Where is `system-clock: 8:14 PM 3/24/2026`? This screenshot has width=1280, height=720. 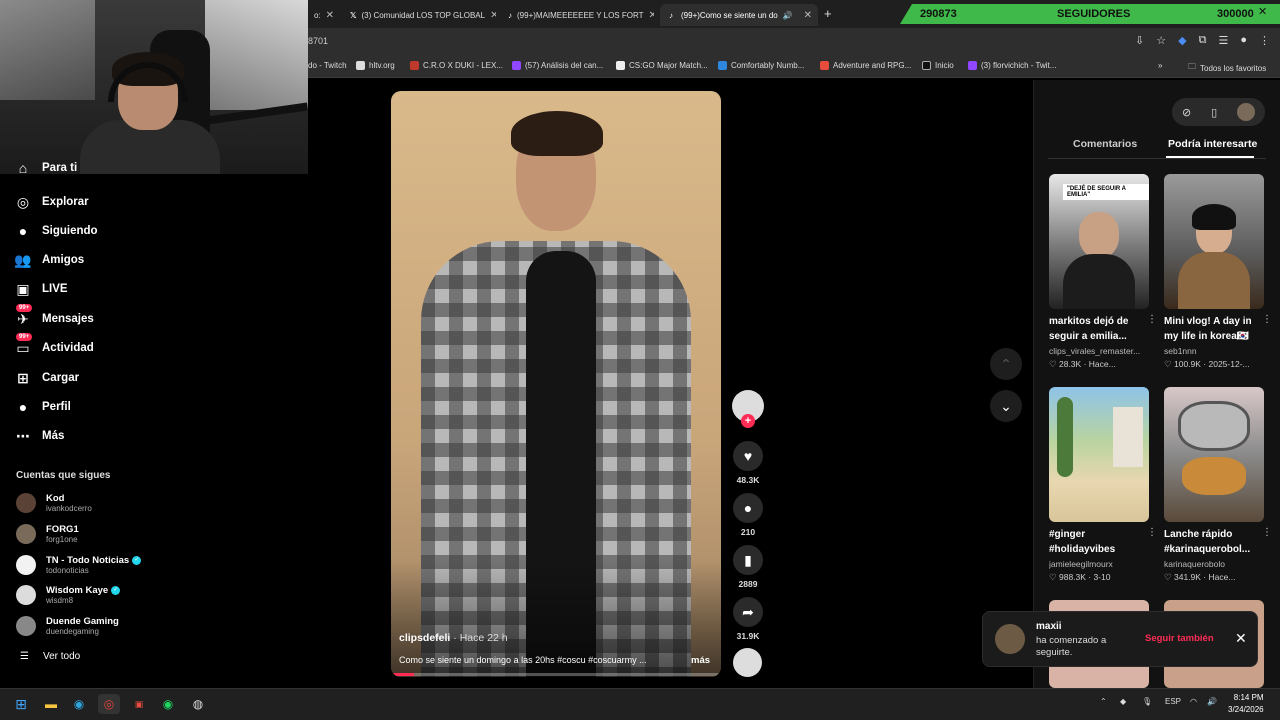
system-clock: 8:14 PM 3/24/2026 is located at coordinates (1246, 704).